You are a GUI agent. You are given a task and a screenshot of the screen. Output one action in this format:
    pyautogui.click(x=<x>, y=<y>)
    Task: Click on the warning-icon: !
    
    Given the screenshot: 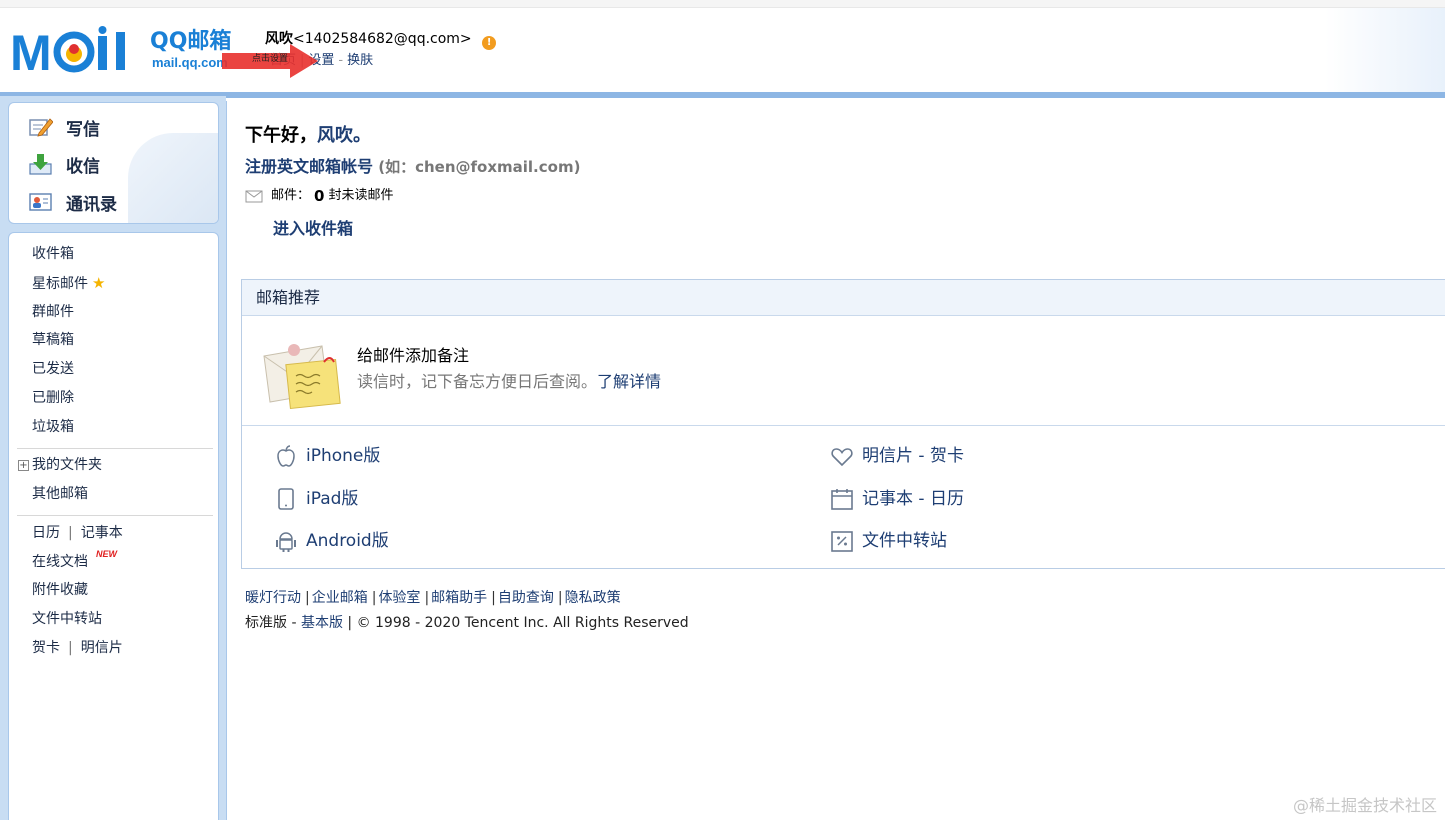 What is the action you would take?
    pyautogui.click(x=489, y=43)
    